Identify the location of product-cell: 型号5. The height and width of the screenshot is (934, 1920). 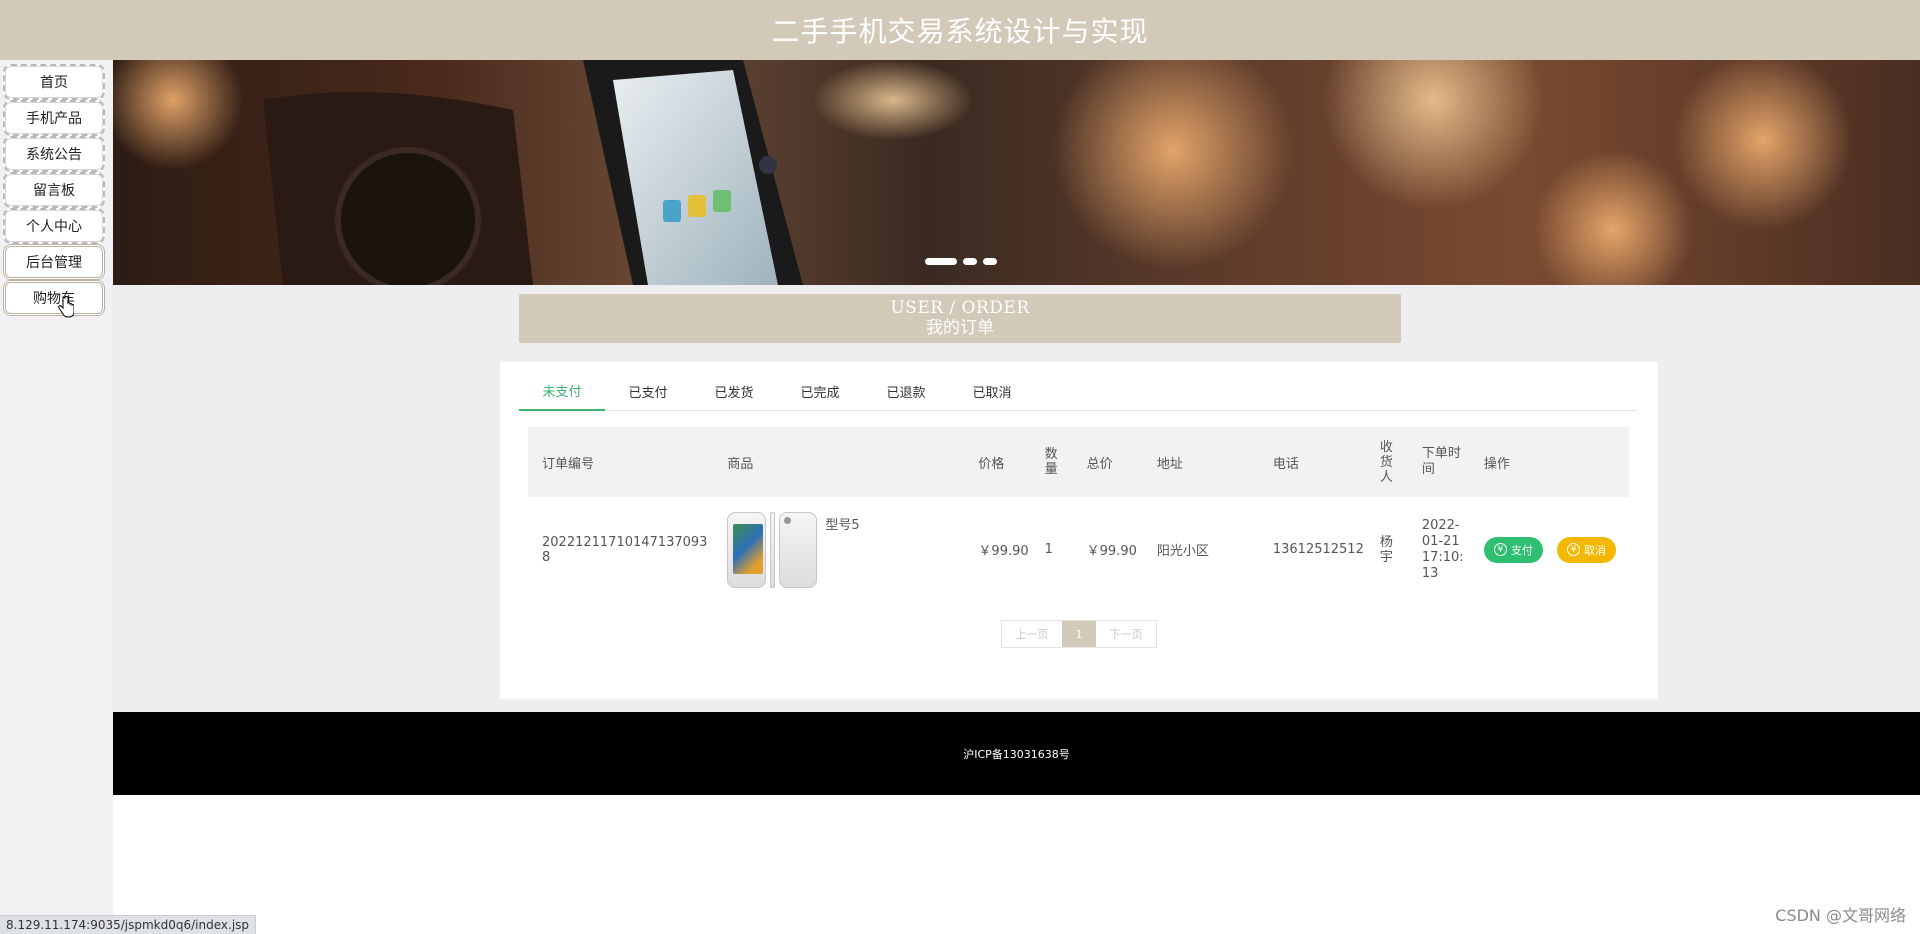
(838, 549).